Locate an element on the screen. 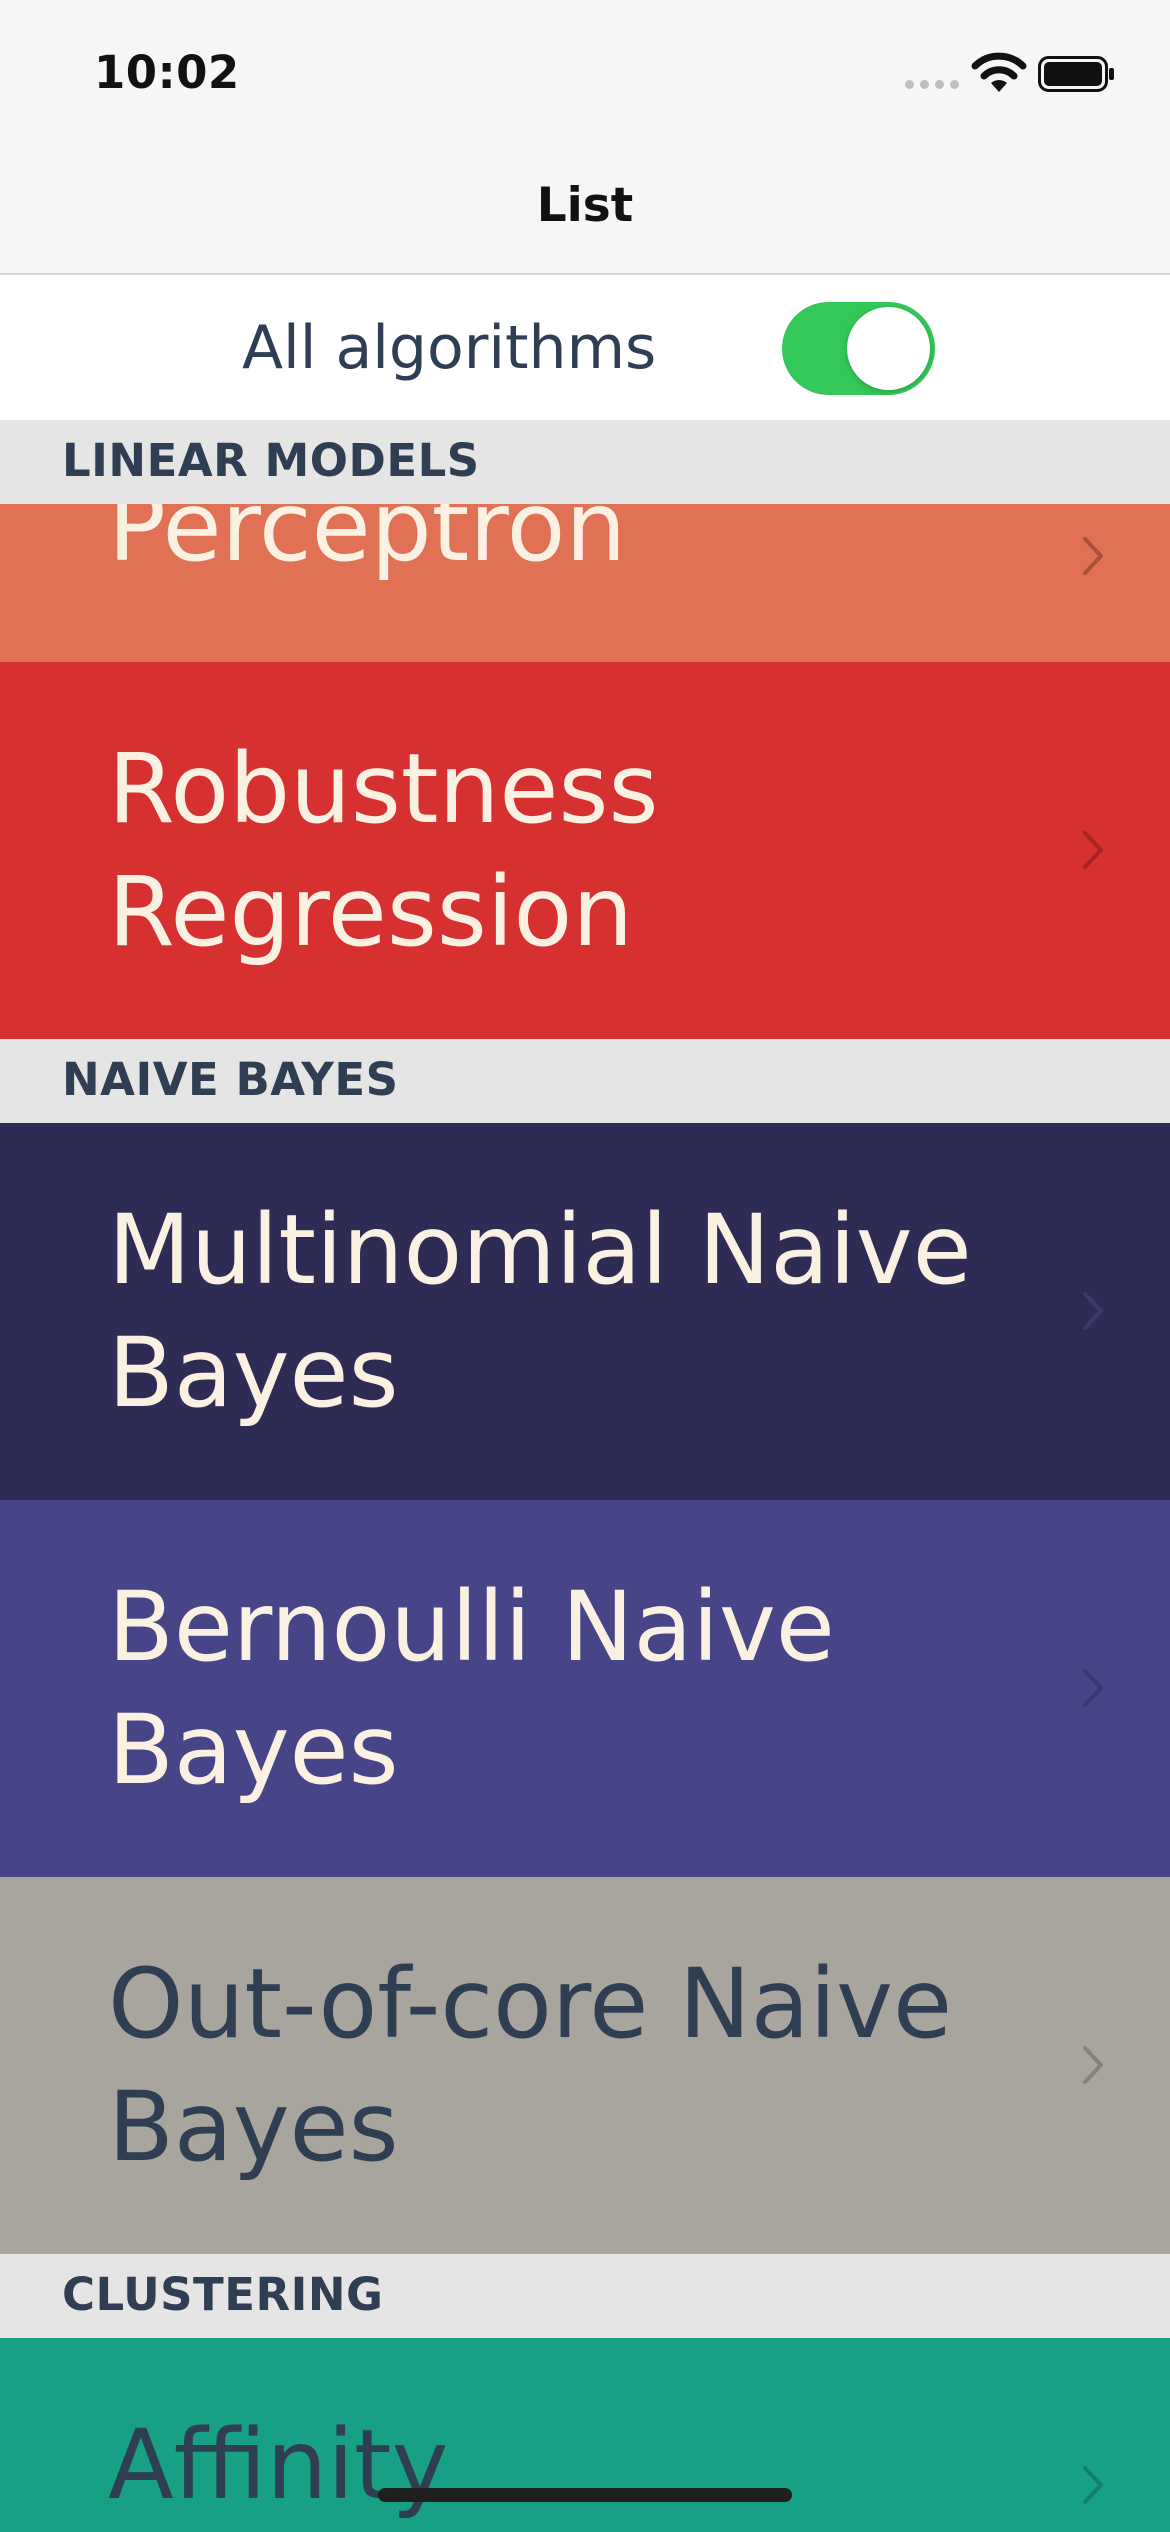  list-item-title: Robustness Regression is located at coordinates (383, 850).